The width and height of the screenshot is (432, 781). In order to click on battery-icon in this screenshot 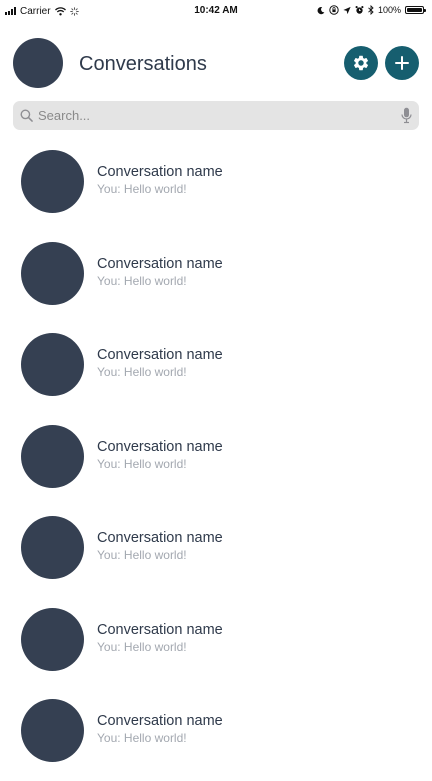, I will do `click(415, 10)`.